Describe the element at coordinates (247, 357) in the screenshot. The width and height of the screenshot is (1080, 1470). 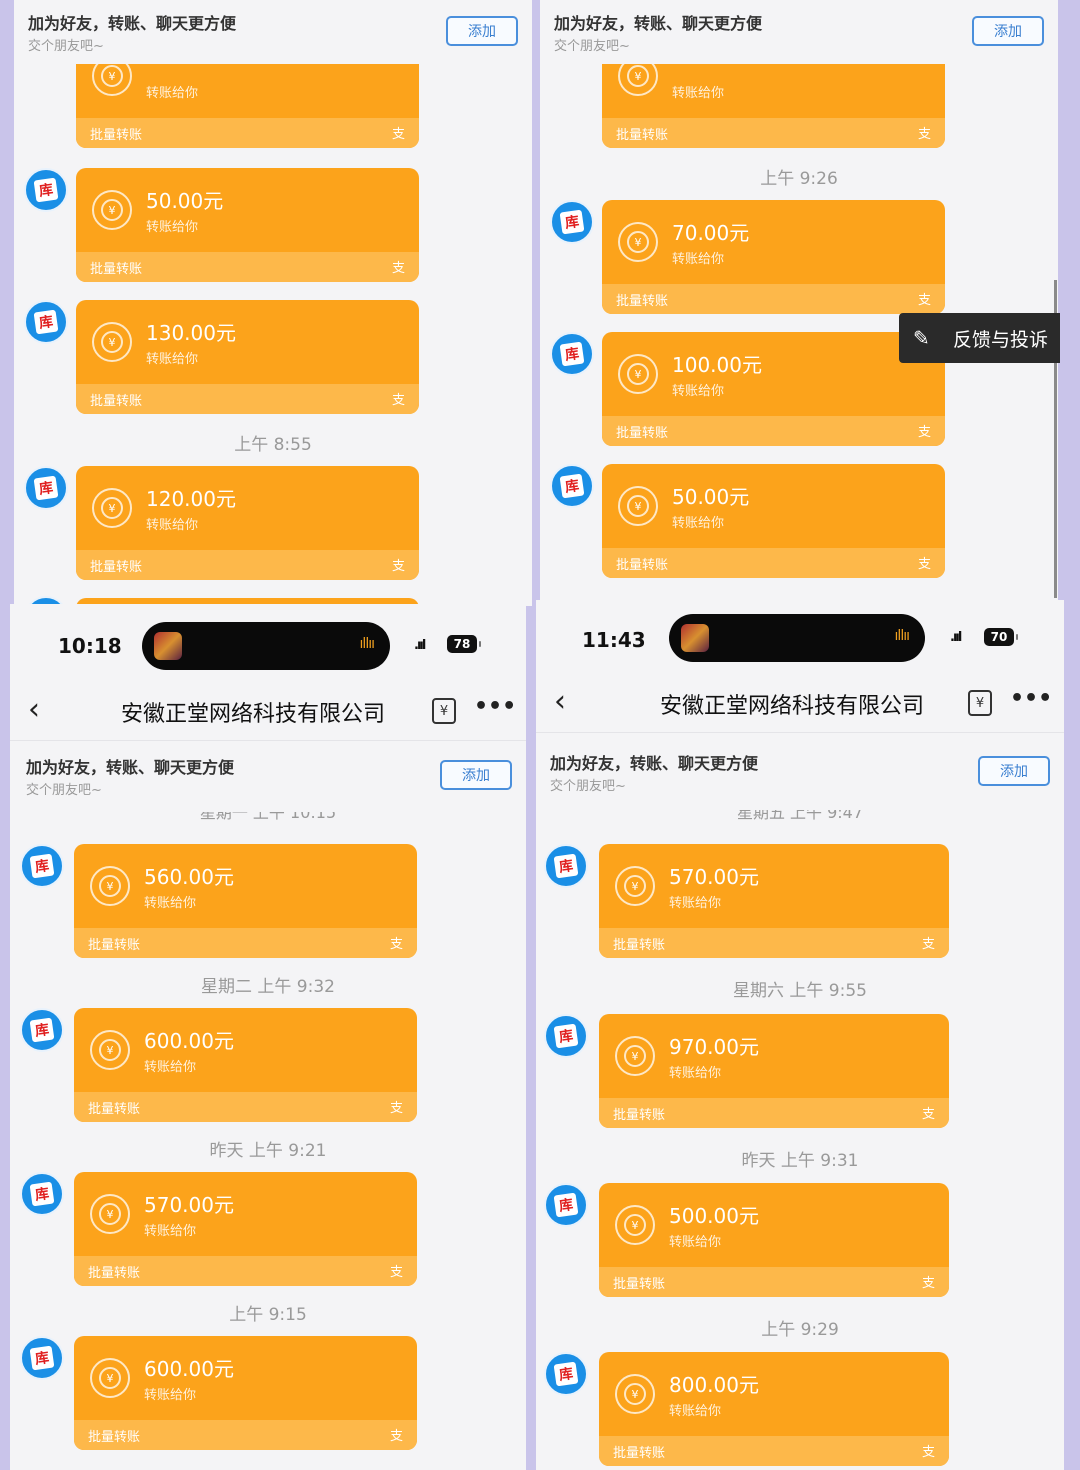
I see `transfer-card: ¥ 130.00元 转账给你 批量转账 支` at that location.